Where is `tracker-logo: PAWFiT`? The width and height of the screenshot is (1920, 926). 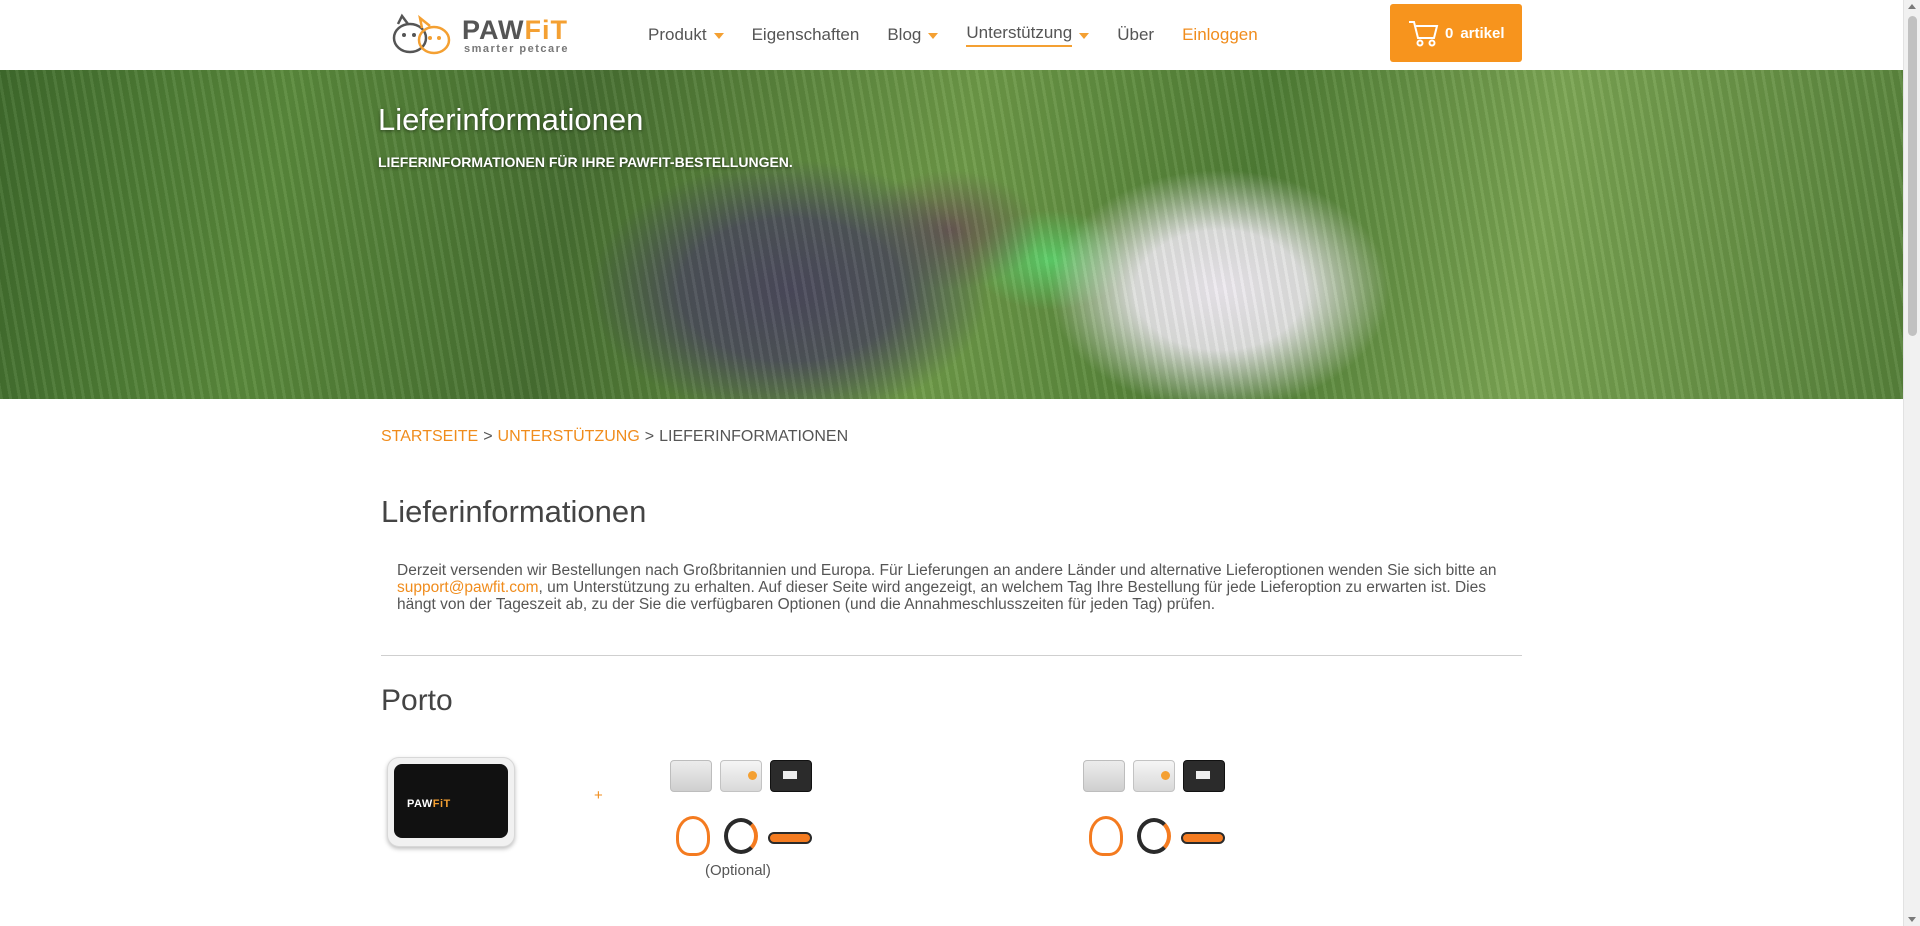
tracker-logo: PAWFiT is located at coordinates (429, 804).